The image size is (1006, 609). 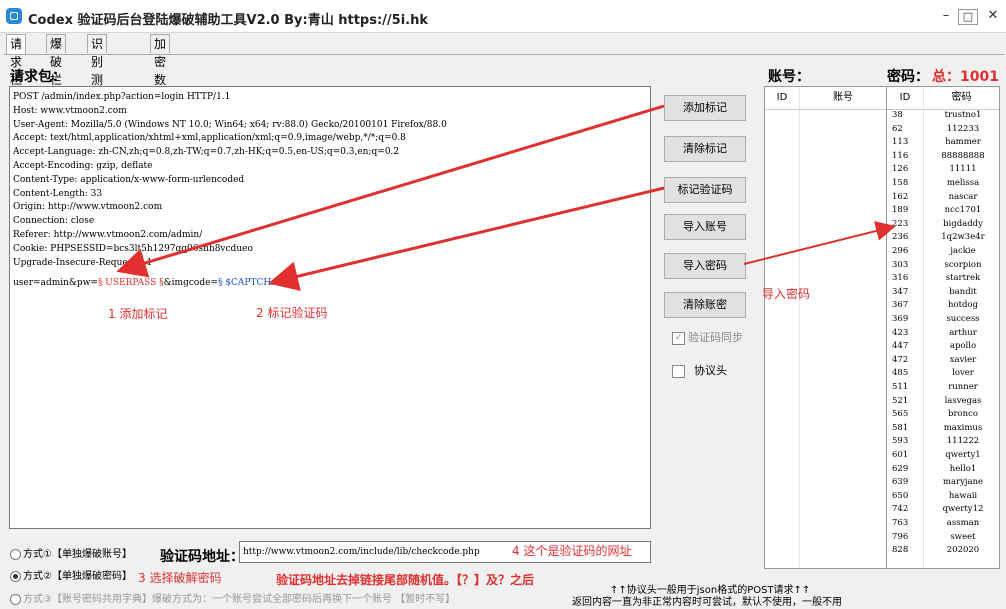 I want to click on arrow-mark-captcha, so click(x=466, y=238).